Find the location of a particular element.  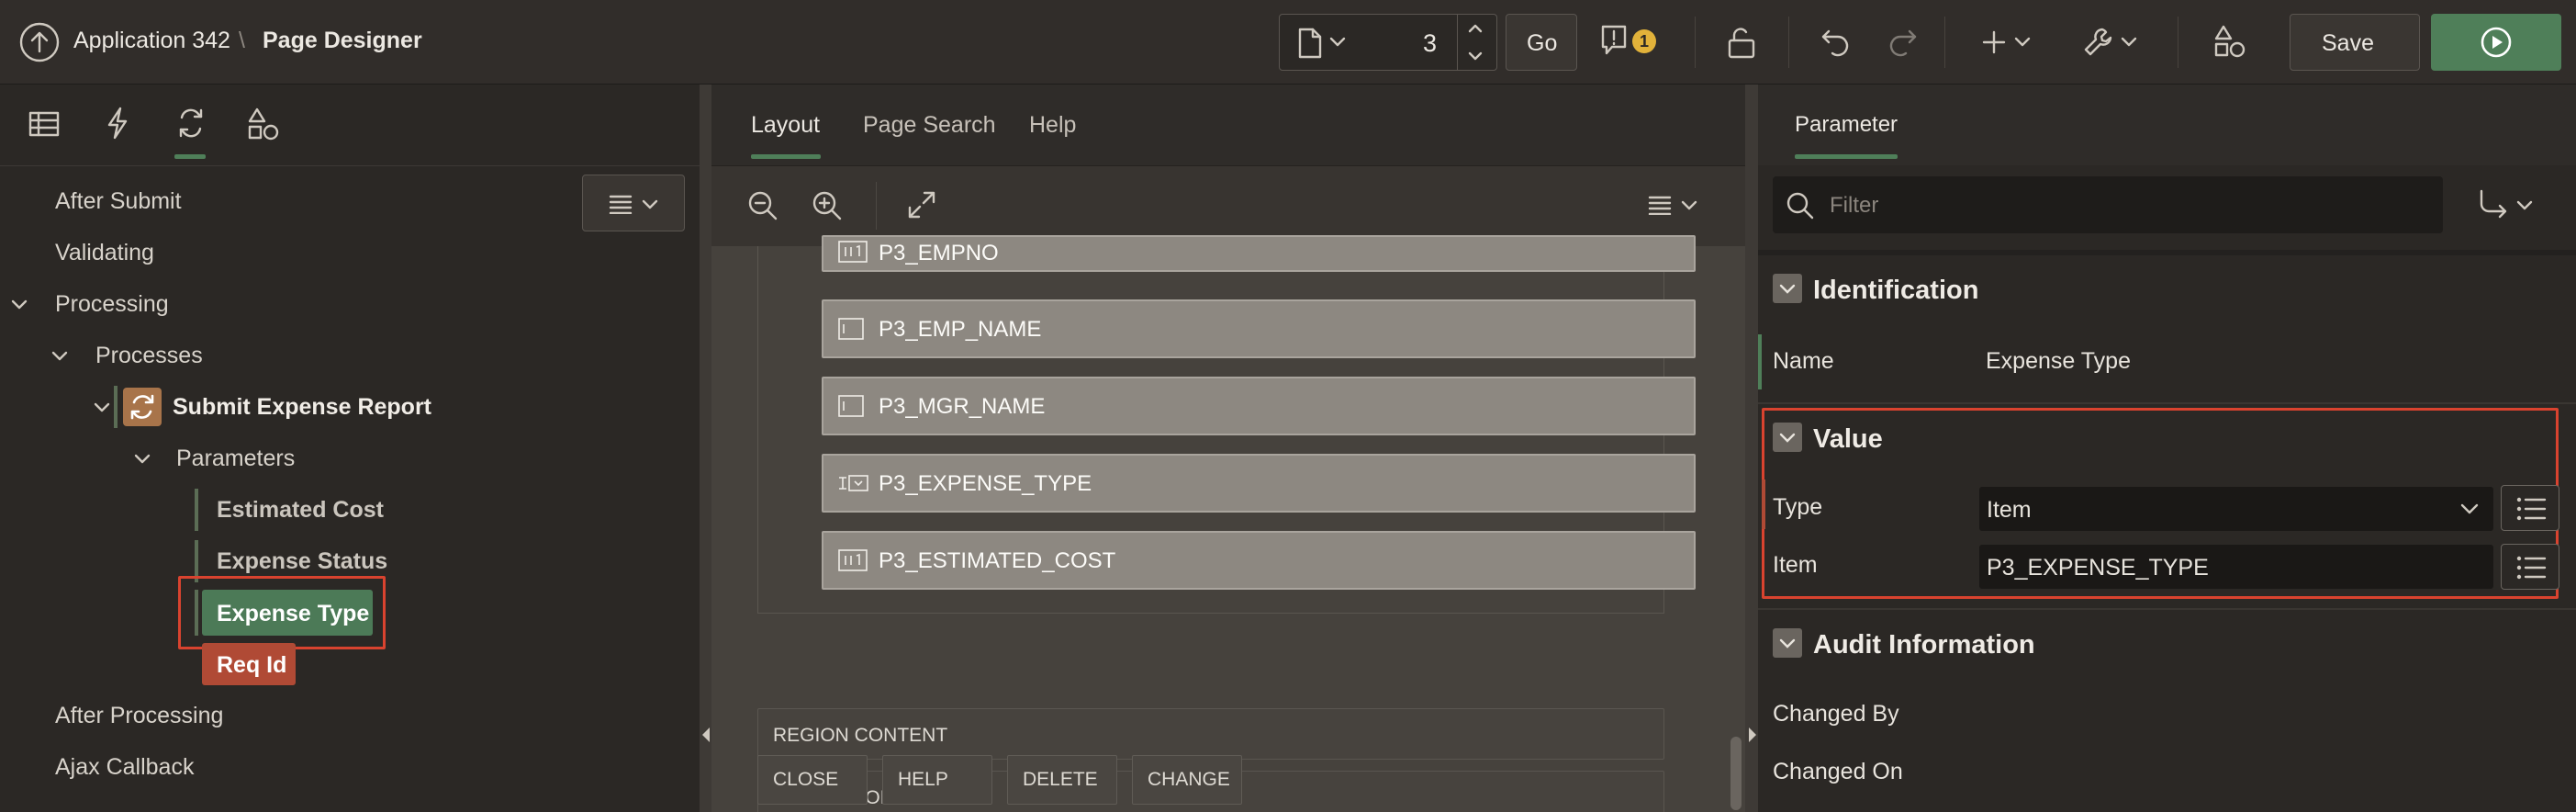

tree-connector is located at coordinates (196, 510).